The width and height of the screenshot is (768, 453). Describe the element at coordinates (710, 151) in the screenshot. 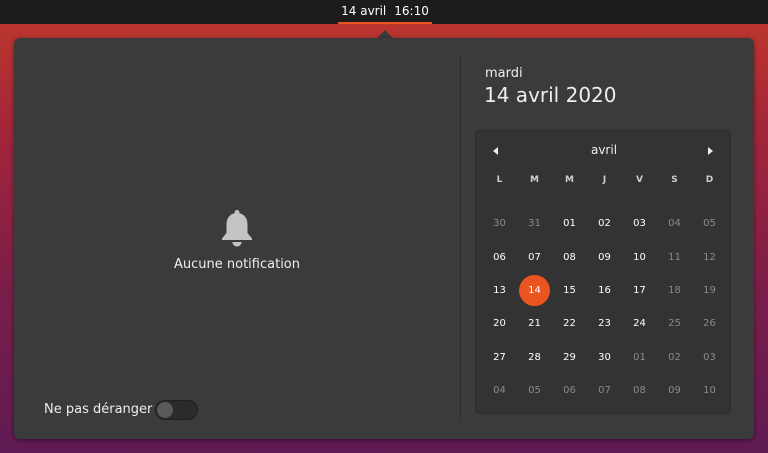

I see `chevron-right-icon` at that location.